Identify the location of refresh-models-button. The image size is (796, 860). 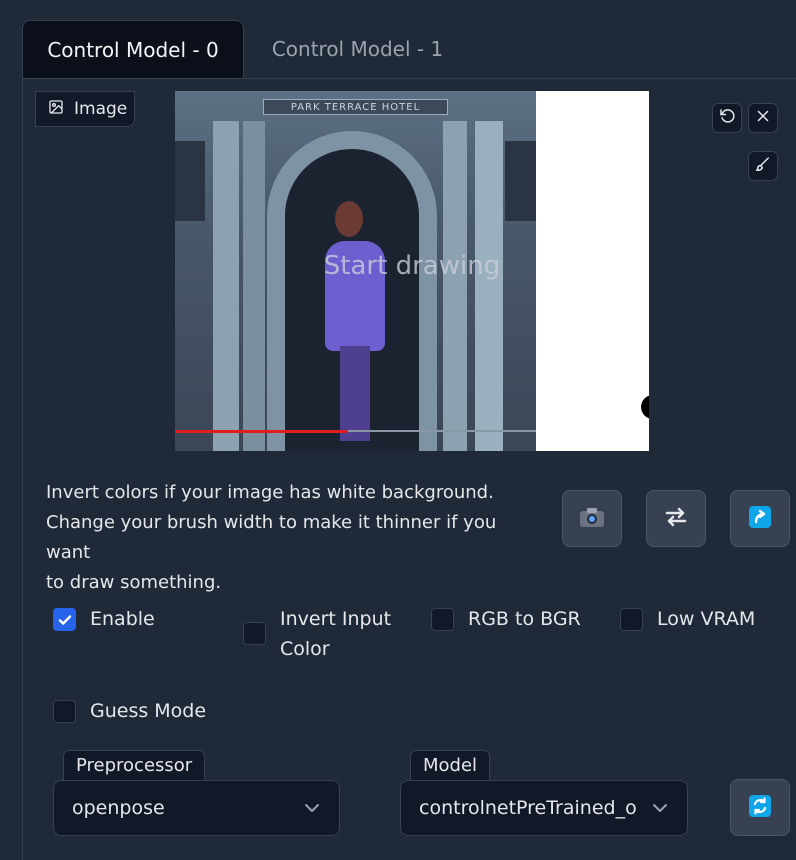
(760, 807).